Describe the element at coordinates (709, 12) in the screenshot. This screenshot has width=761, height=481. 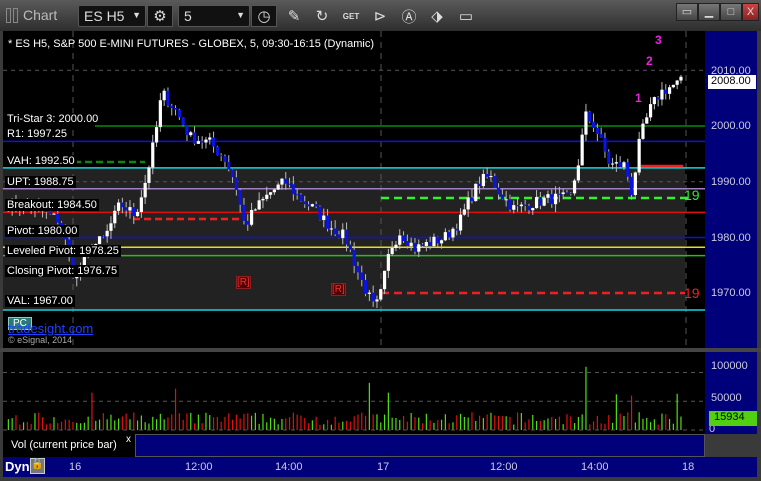
I see `minimize-button: ▁` at that location.